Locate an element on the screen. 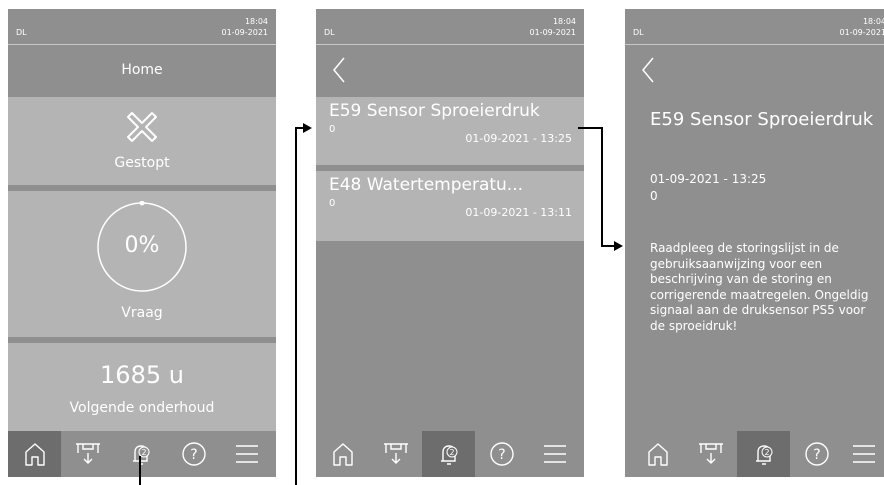 This screenshot has width=884, height=485. title-bar: Home is located at coordinates (142, 70).